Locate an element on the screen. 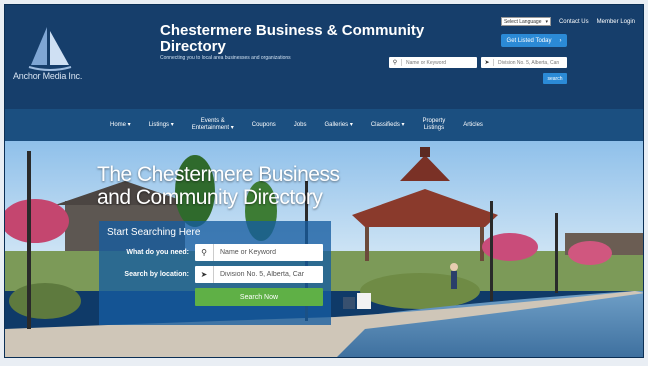  language-select-label: Select Language is located at coordinates (522, 21).